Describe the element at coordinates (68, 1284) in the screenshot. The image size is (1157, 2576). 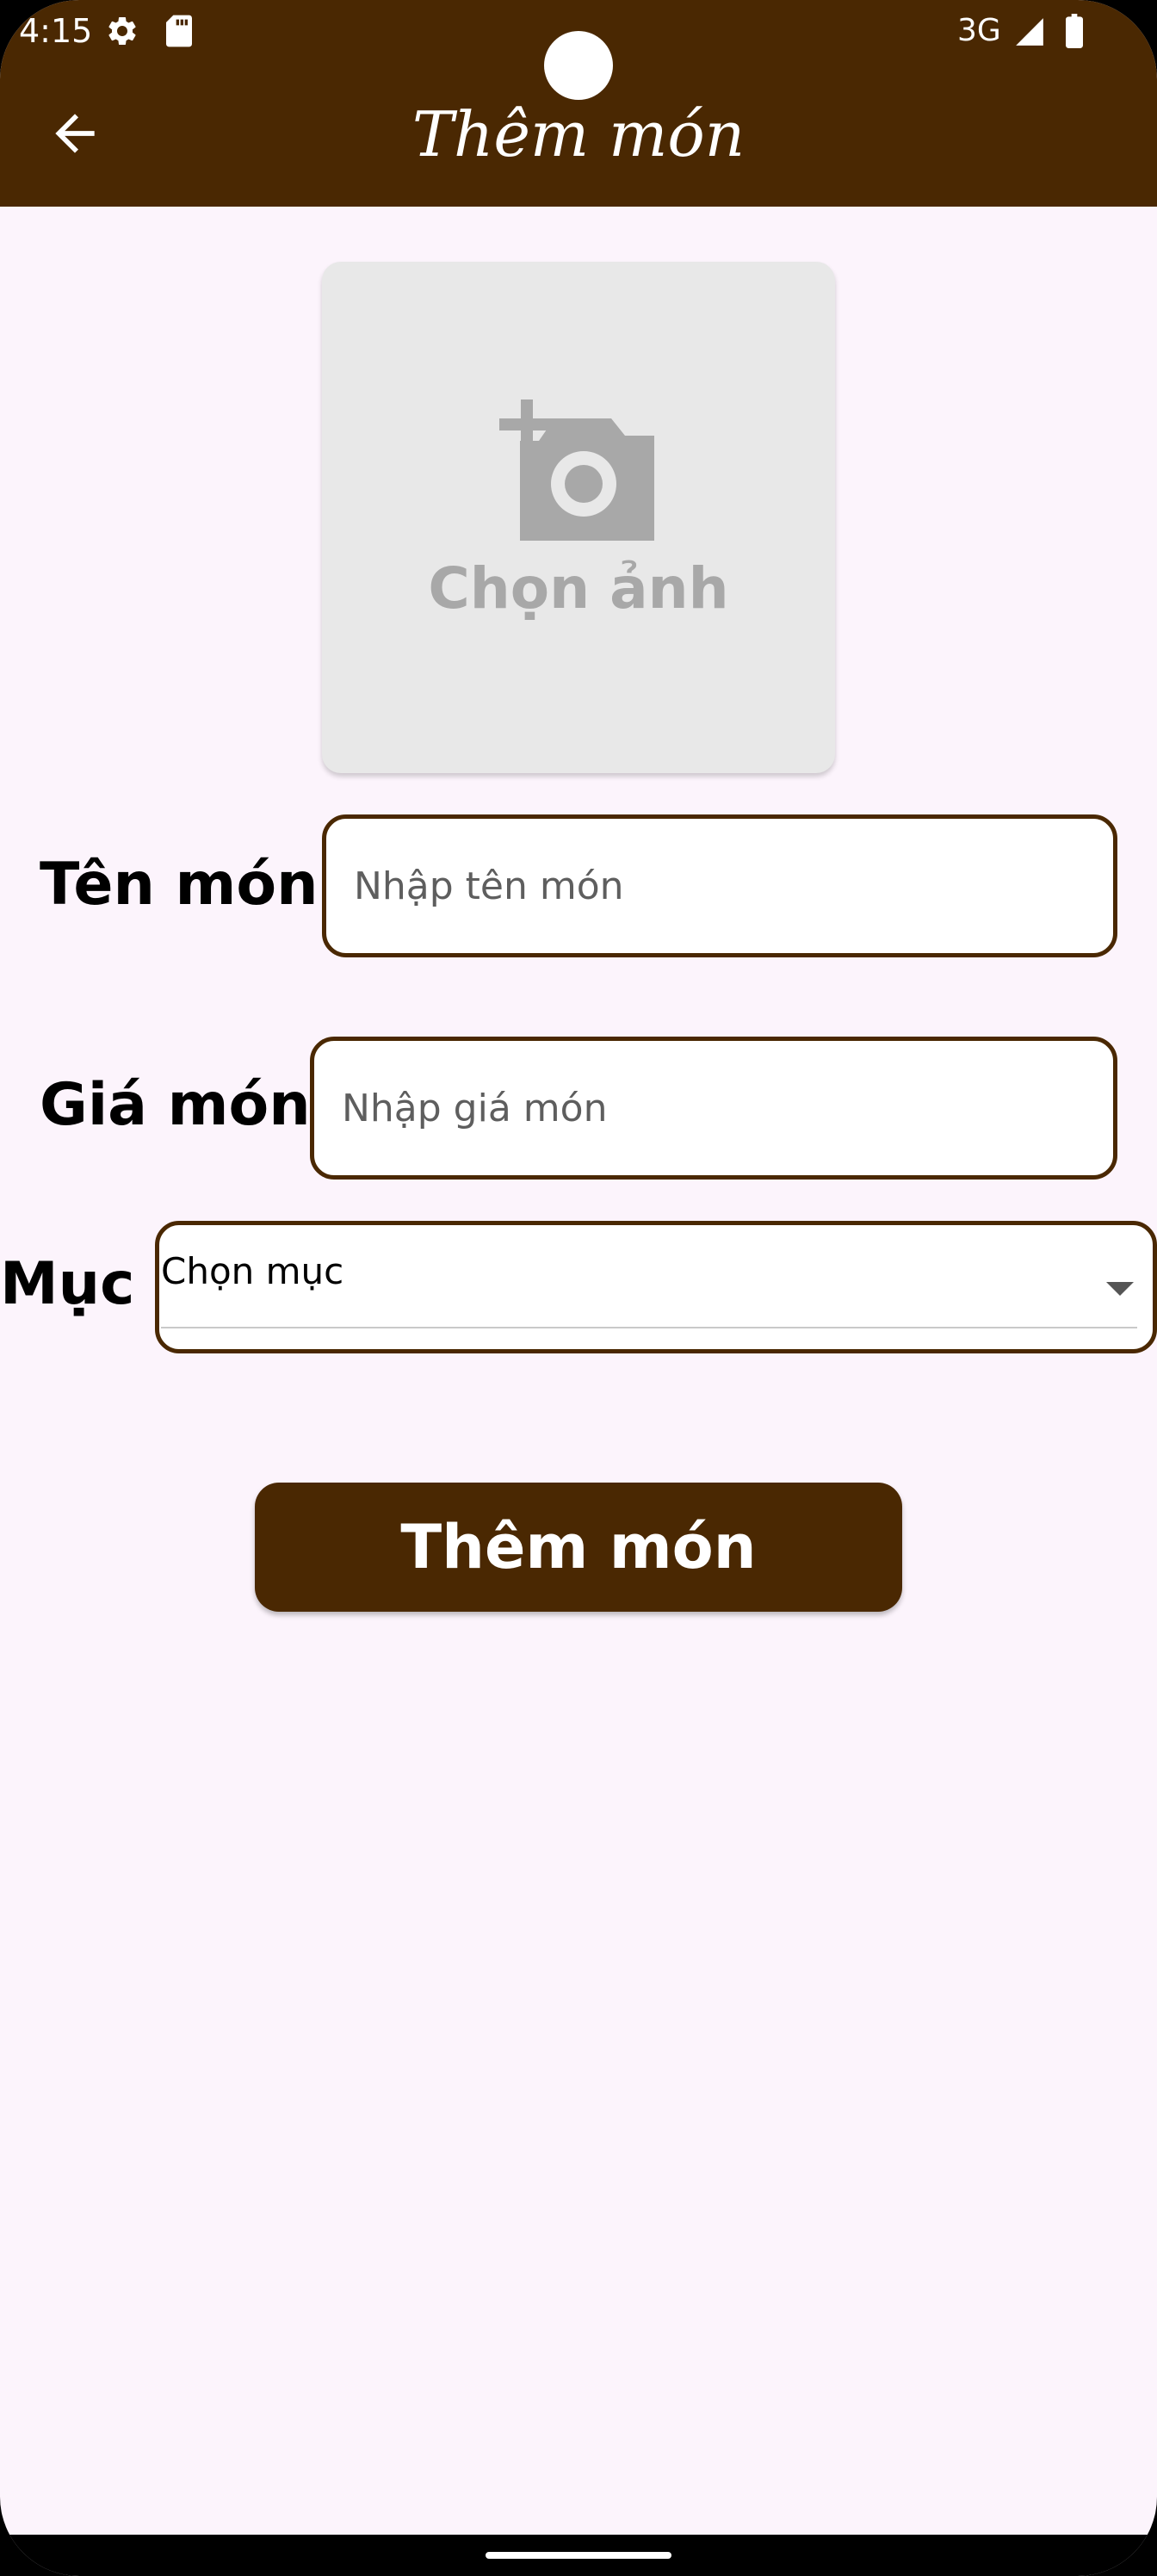
I see `category-label: Mục` at that location.